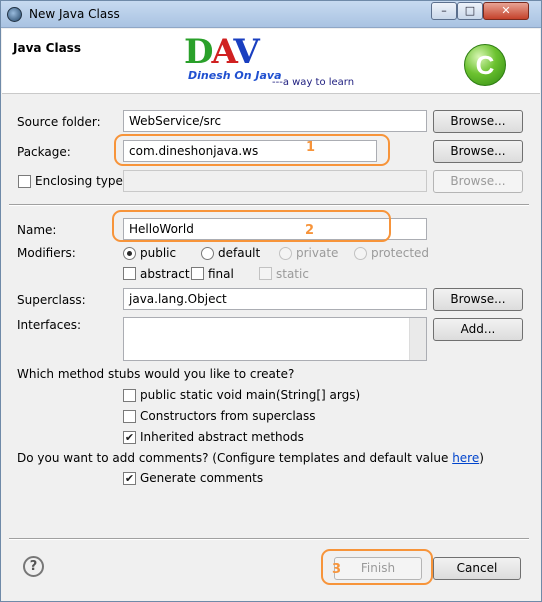 The height and width of the screenshot is (602, 542). I want to click on title-bar: New Java Class – □ ✕, so click(271, 14).